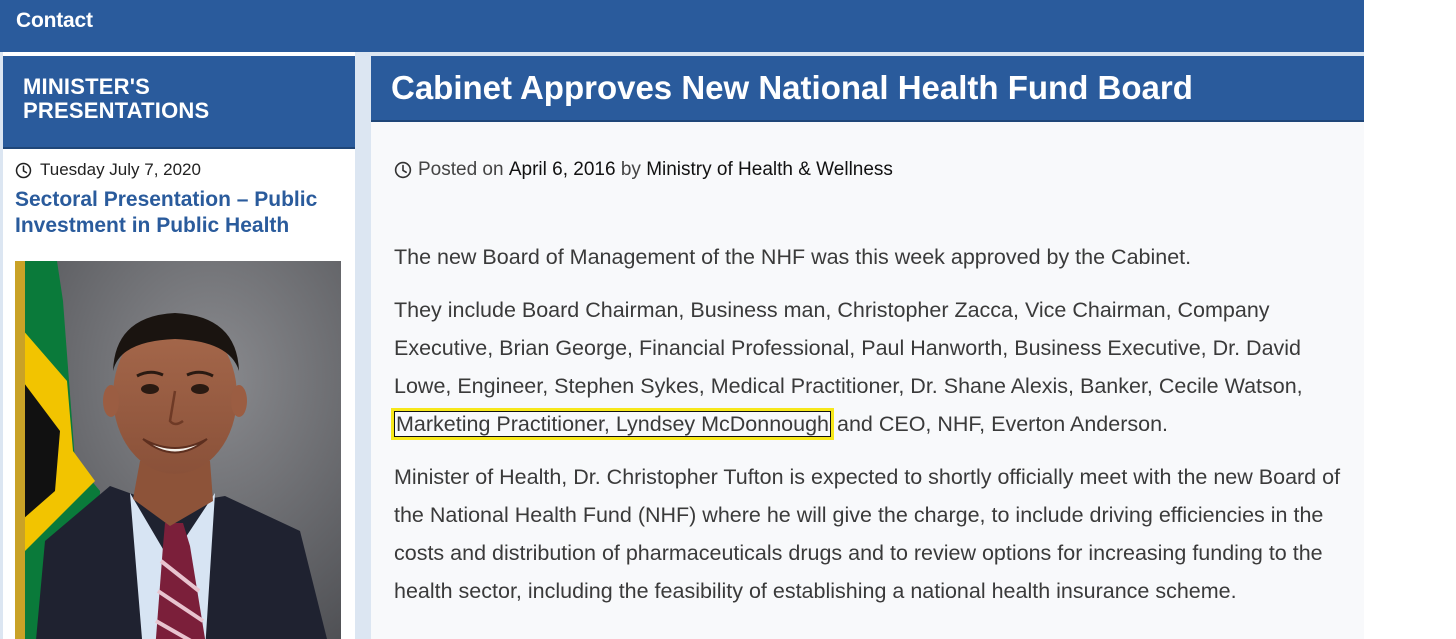 The height and width of the screenshot is (639, 1456). Describe the element at coordinates (54, 21) in the screenshot. I see `nav-contact-link: Contact` at that location.